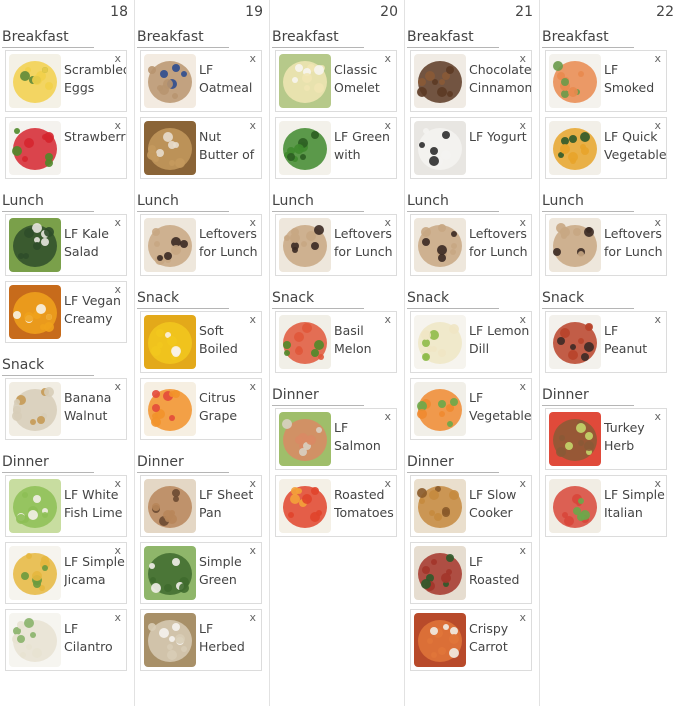  Describe the element at coordinates (230, 504) in the screenshot. I see `meal-title: LF Sheet Pan` at that location.